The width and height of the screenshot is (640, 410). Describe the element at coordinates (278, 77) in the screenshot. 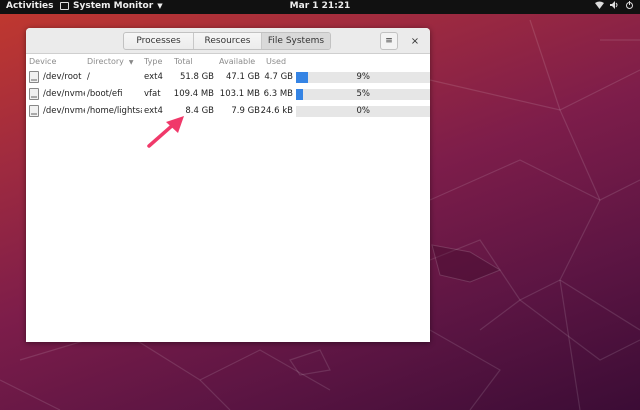

I see `used-cell: 4.7 GB` at that location.